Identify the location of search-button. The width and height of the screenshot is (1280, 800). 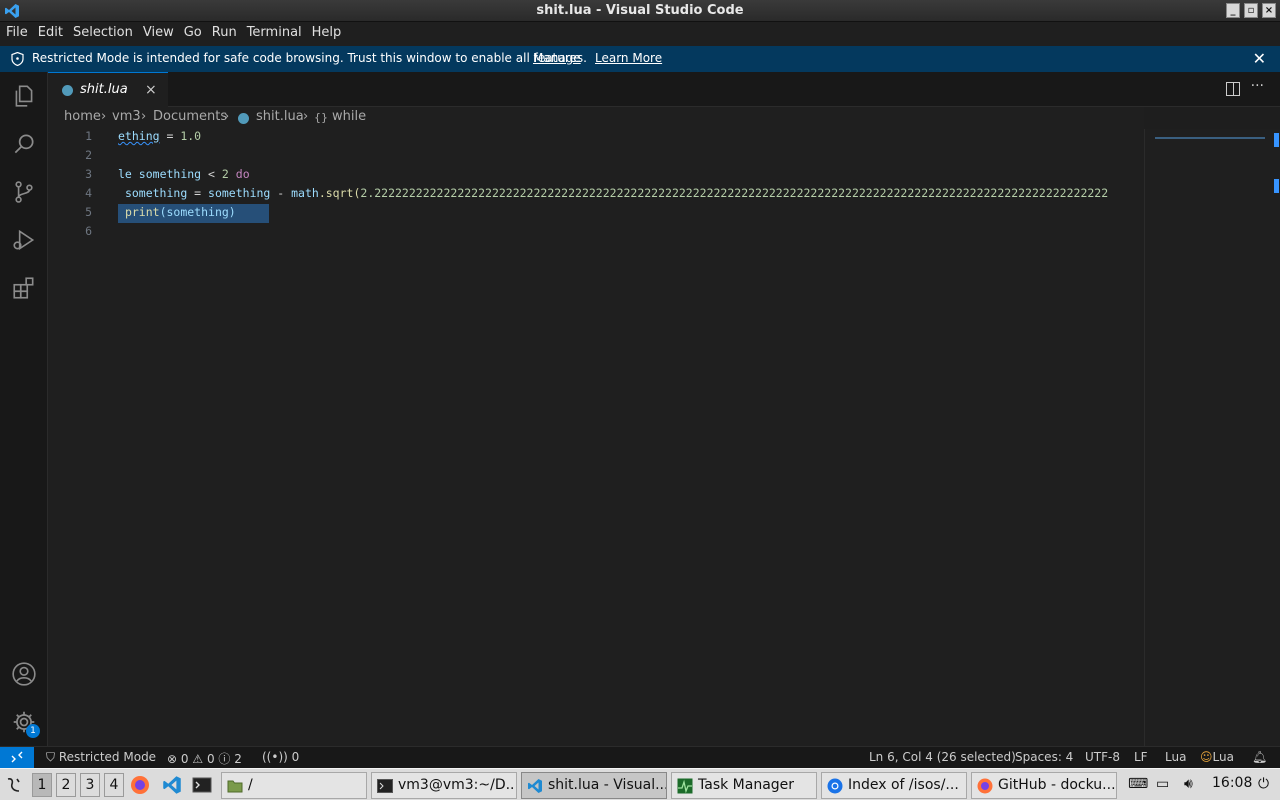
(24, 144).